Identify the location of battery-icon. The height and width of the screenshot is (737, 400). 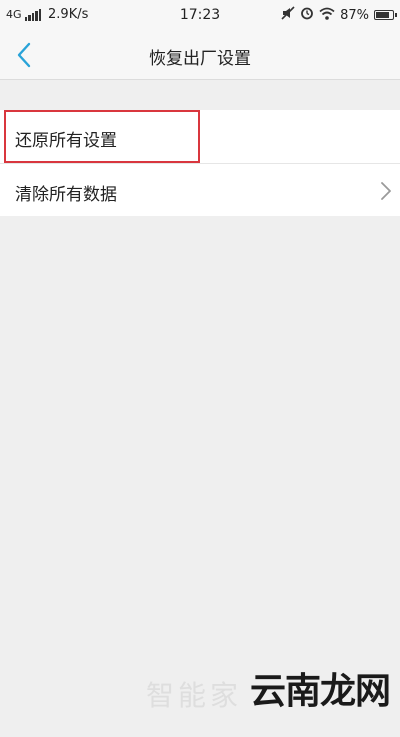
(385, 15).